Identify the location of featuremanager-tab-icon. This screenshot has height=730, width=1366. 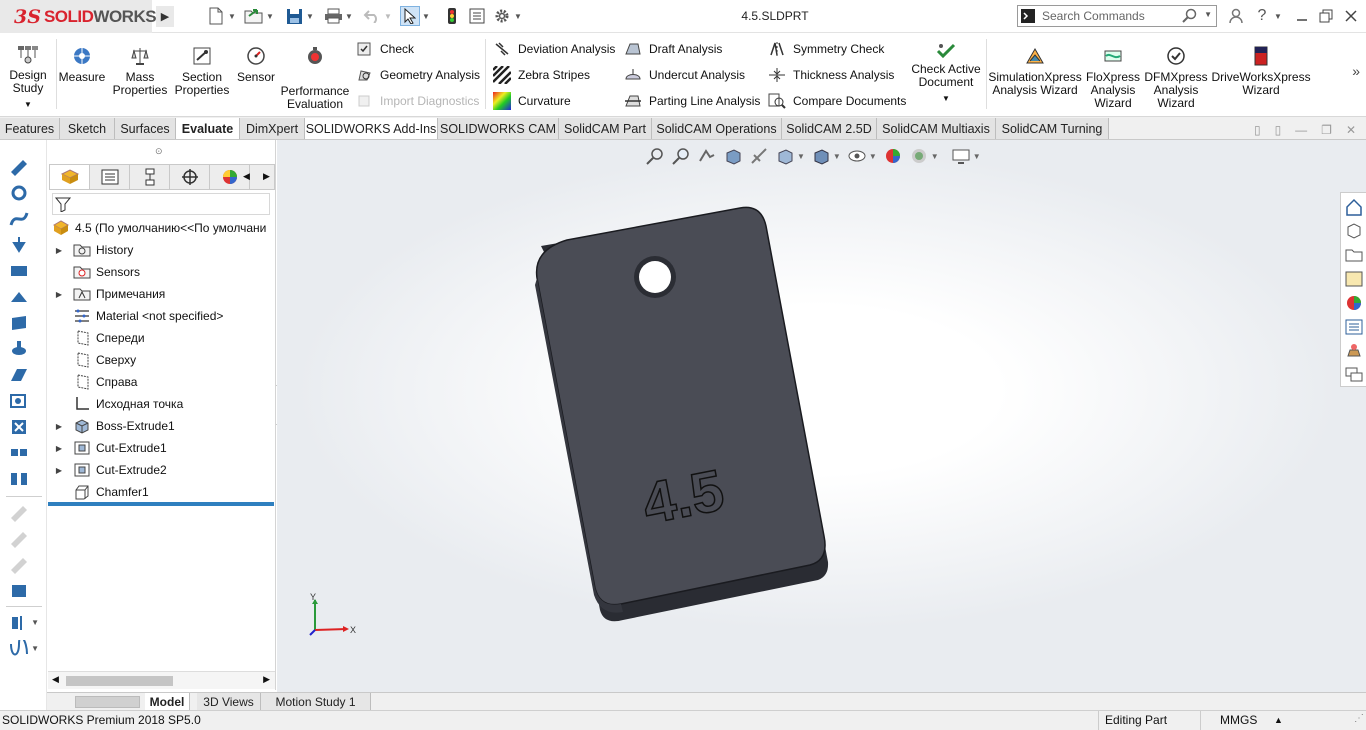
(70, 177).